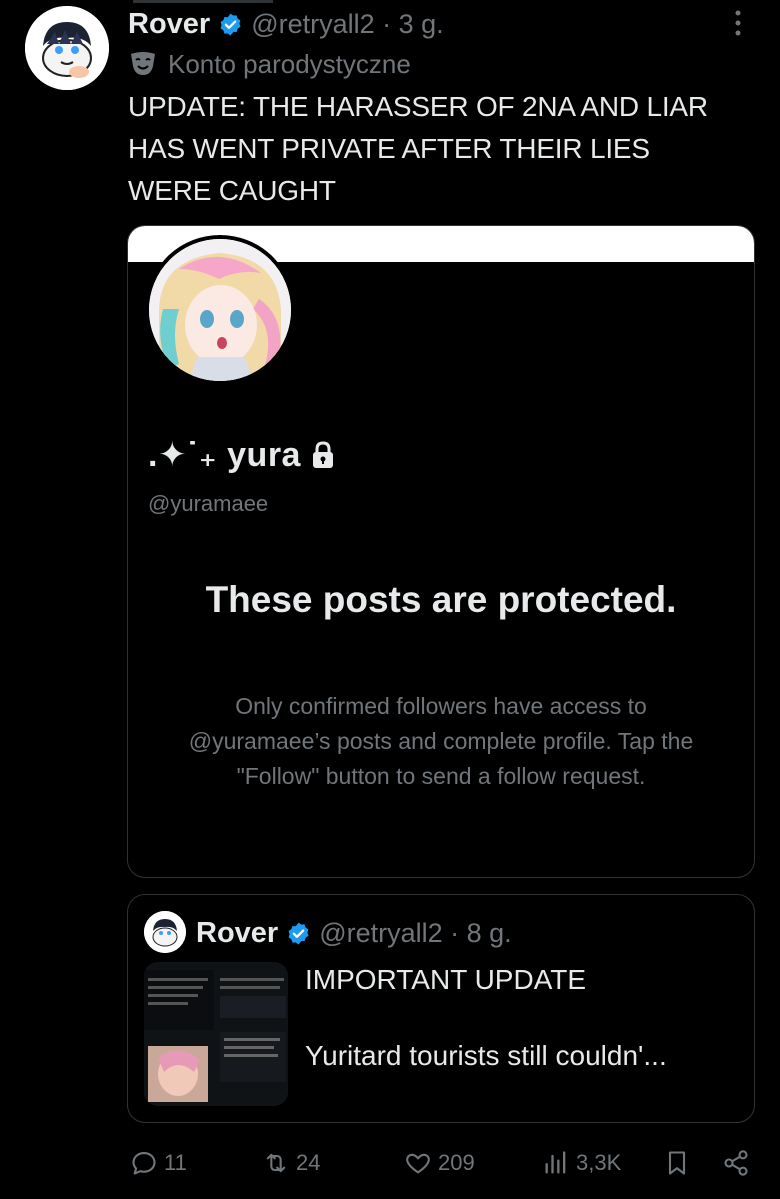 This screenshot has height=1199, width=780. I want to click on bookmark-icon, so click(677, 1163).